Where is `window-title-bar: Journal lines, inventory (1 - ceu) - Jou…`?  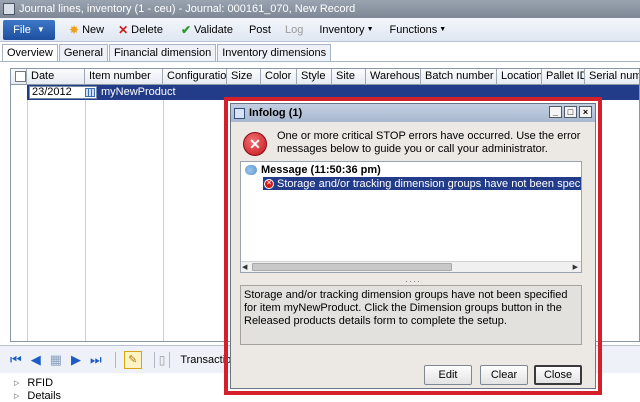 window-title-bar: Journal lines, inventory (1 - ceu) - Jou… is located at coordinates (320, 9).